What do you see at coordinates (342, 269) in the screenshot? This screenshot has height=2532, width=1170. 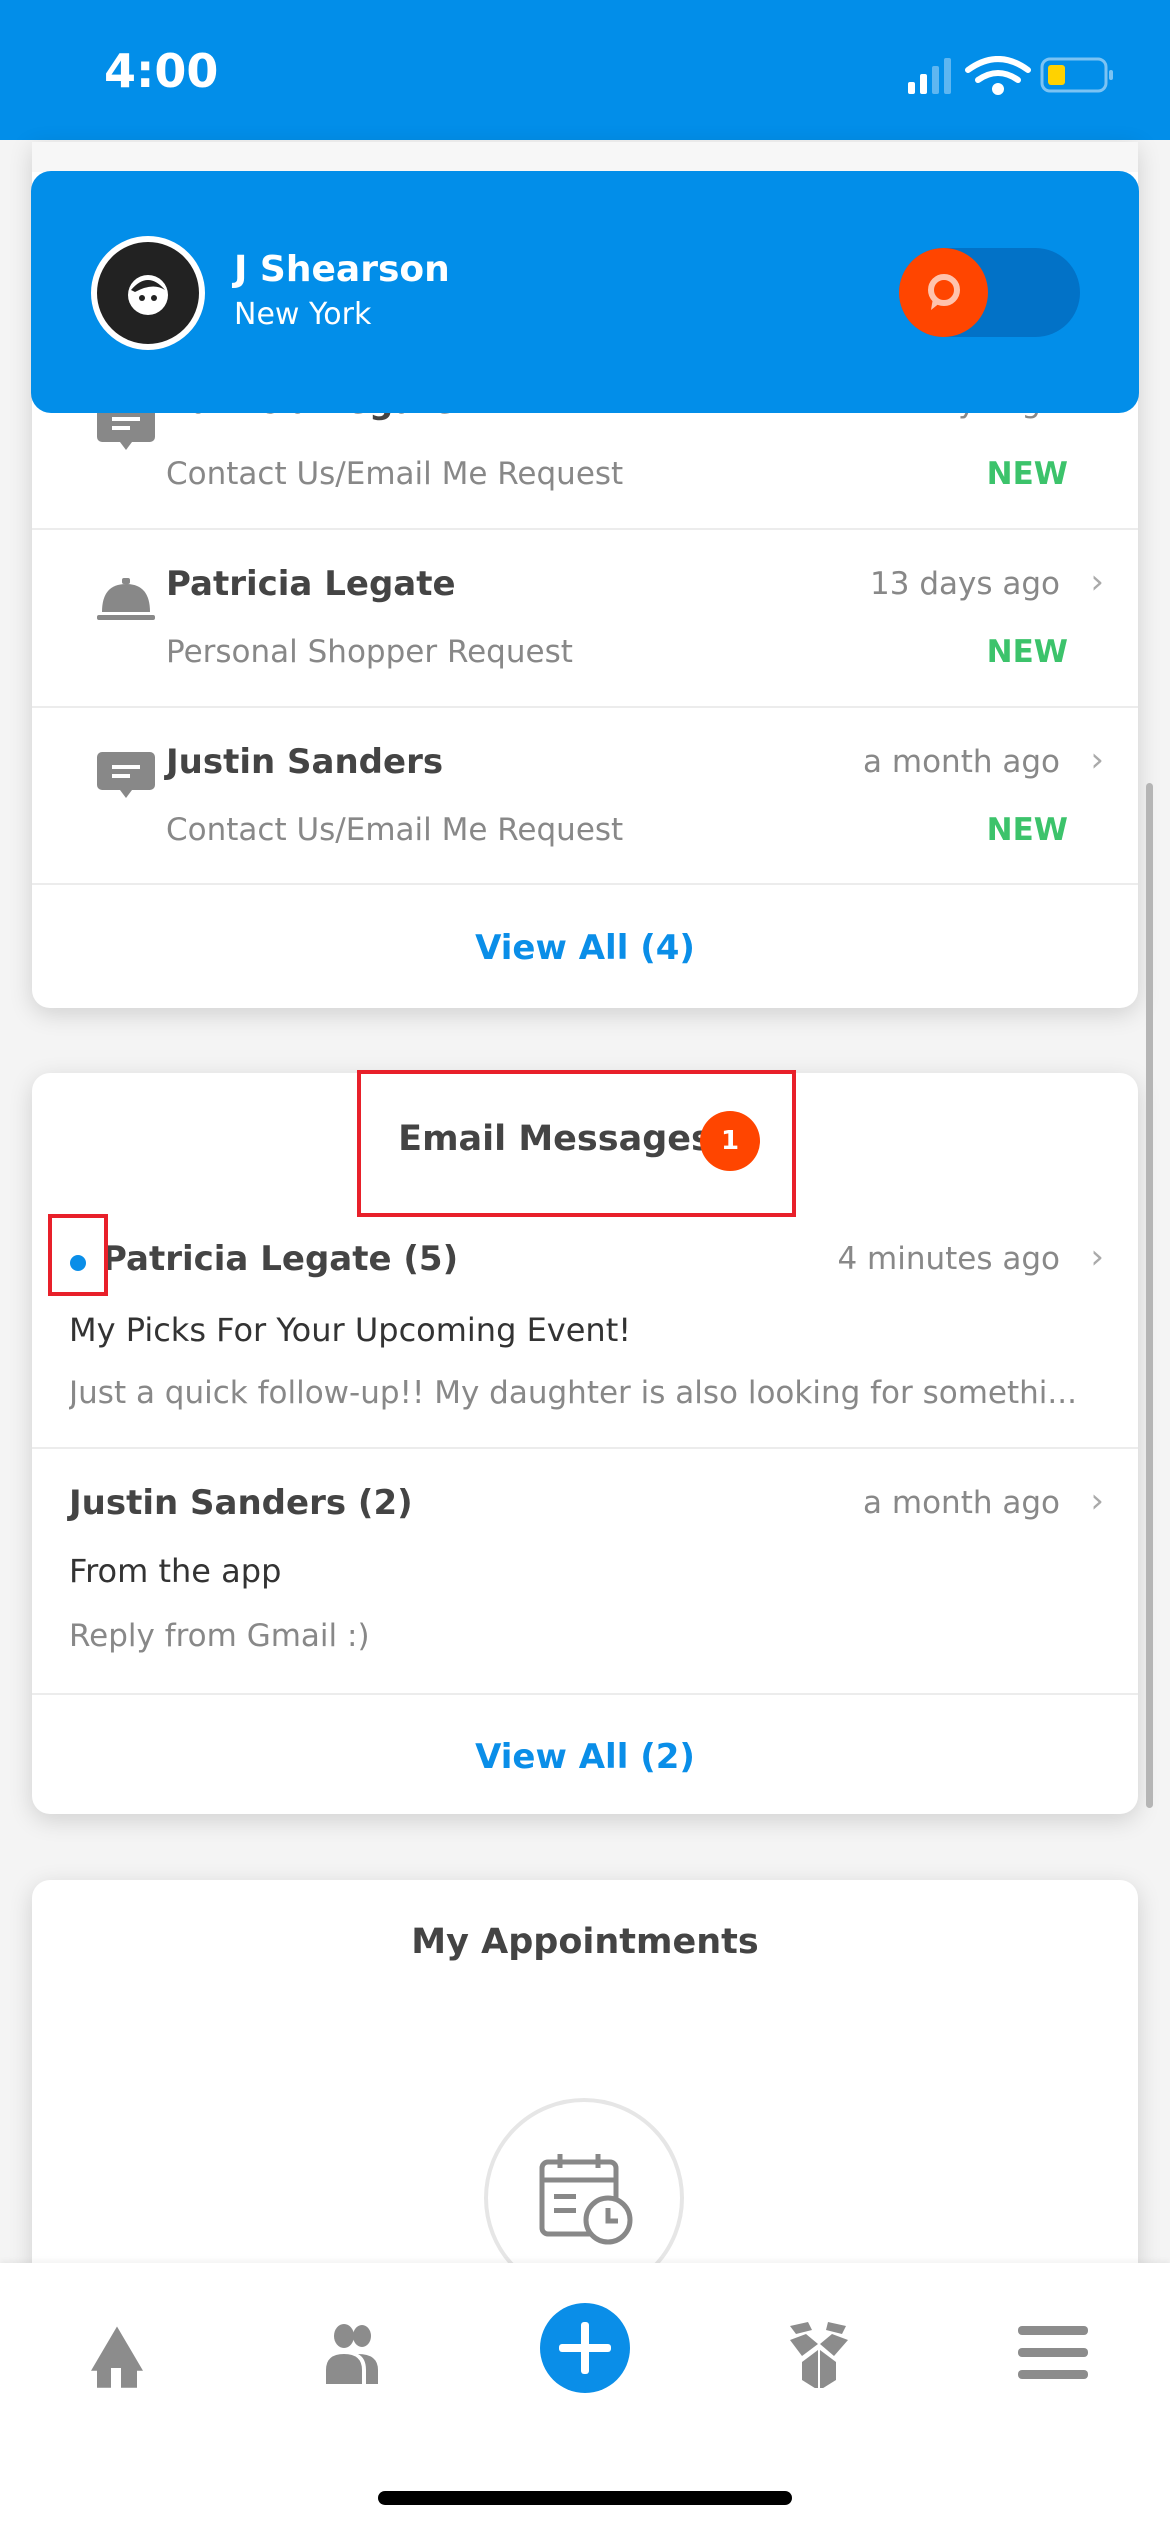 I see `profile-name: J Shearson` at bounding box center [342, 269].